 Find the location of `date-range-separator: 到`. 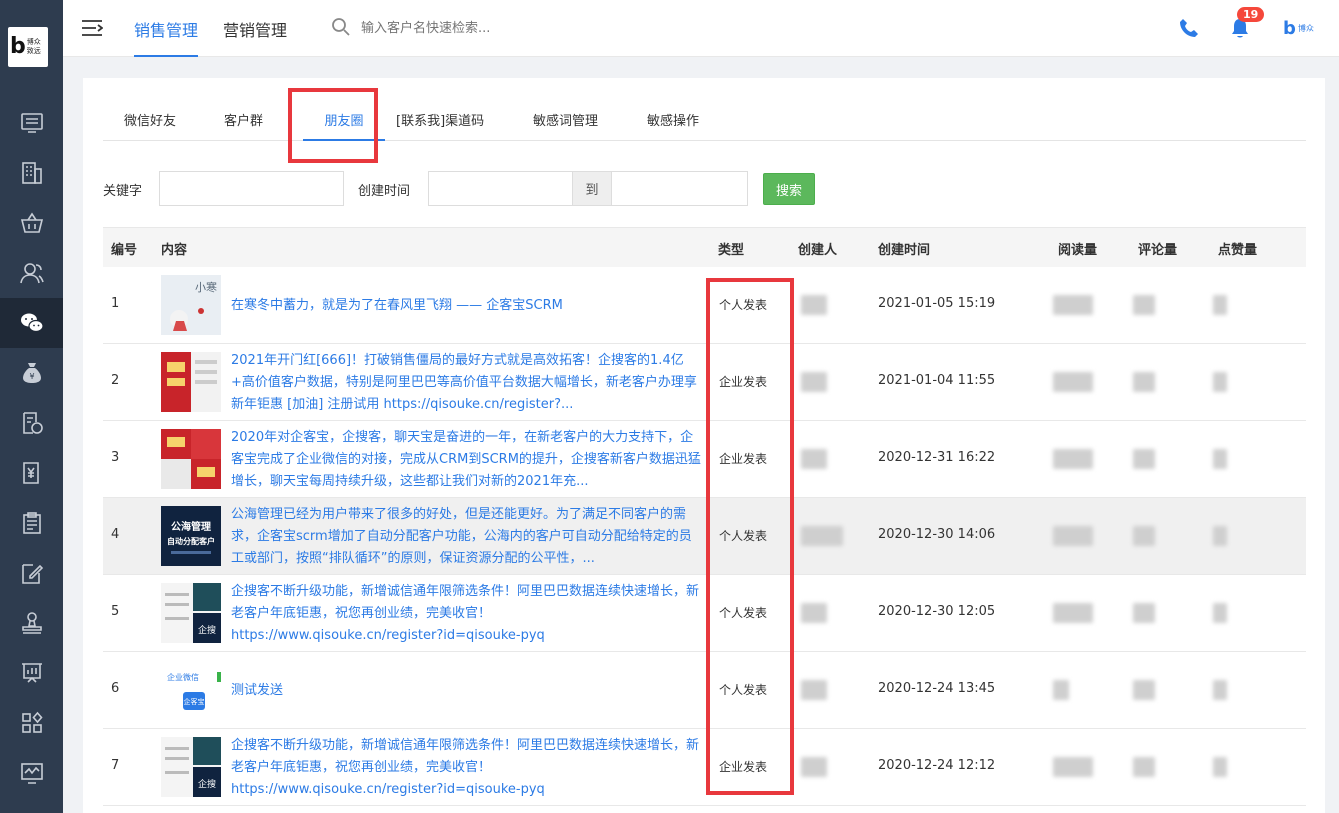

date-range-separator: 到 is located at coordinates (592, 188).